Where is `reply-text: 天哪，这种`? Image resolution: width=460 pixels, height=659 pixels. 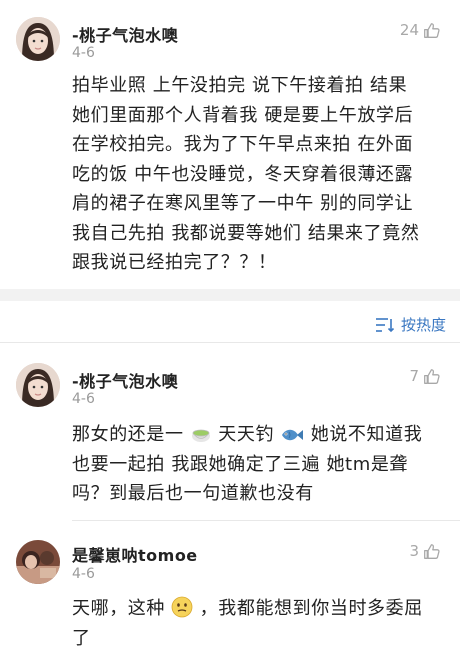
reply-text: 天哪，这种 is located at coordinates (118, 608).